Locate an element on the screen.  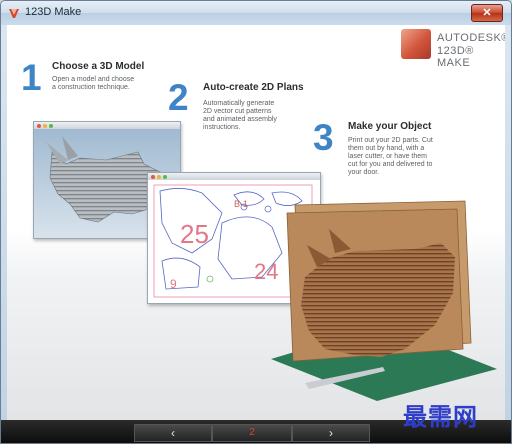
chevron-right-icon: › is located at coordinates (331, 433).